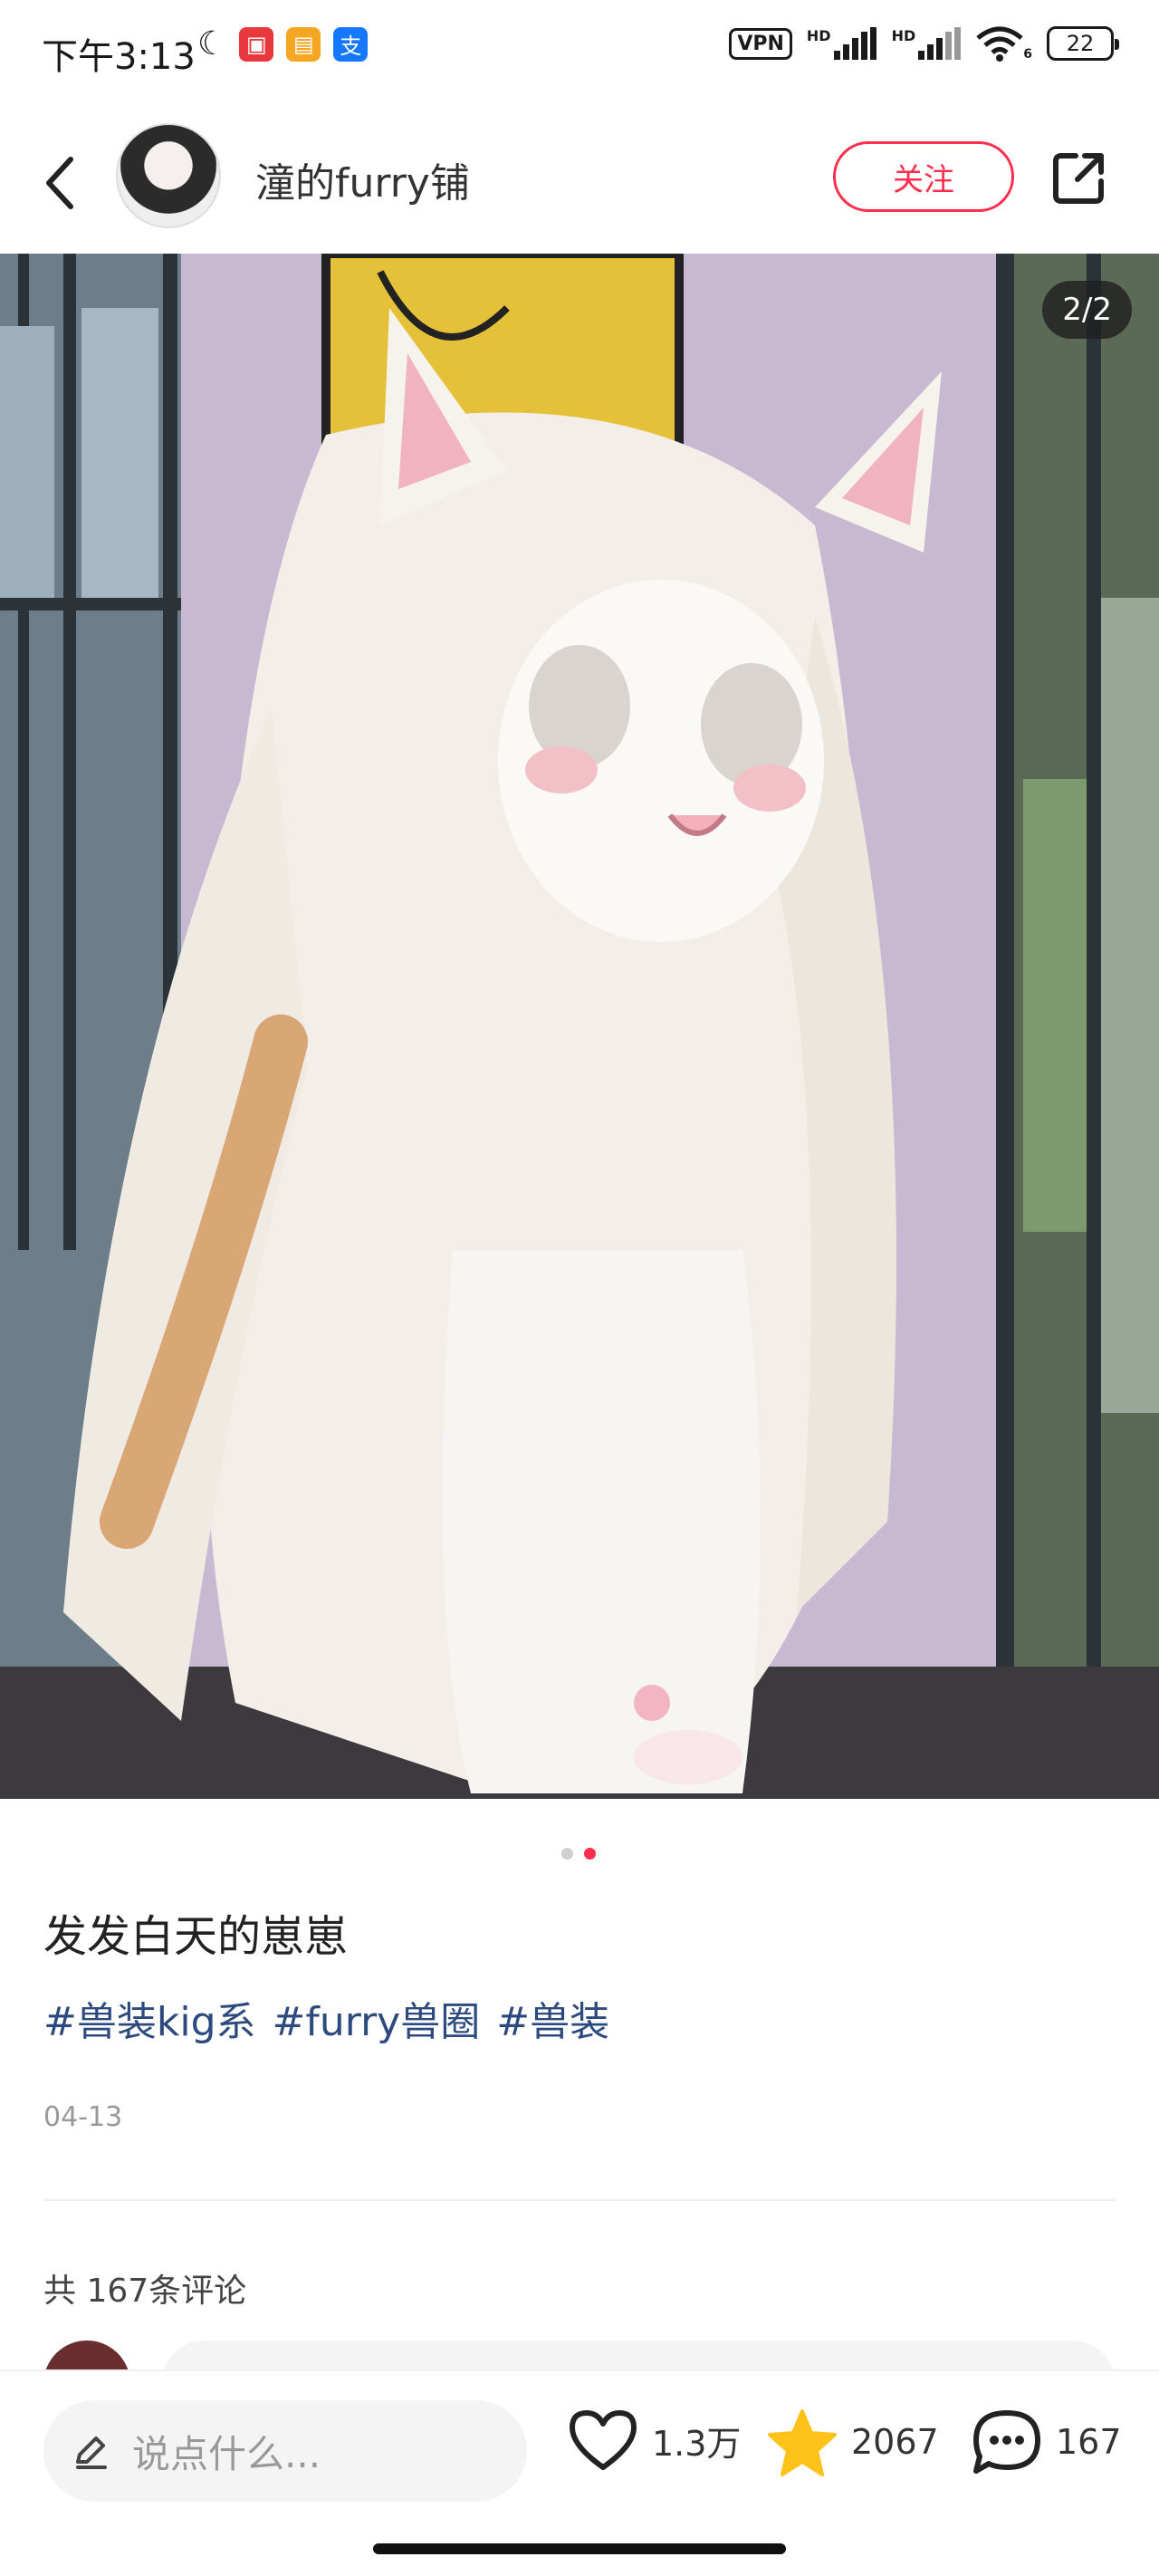 The height and width of the screenshot is (2576, 1159). Describe the element at coordinates (579, 177) in the screenshot. I see `post-header: 潼的furry铺 关注` at that location.